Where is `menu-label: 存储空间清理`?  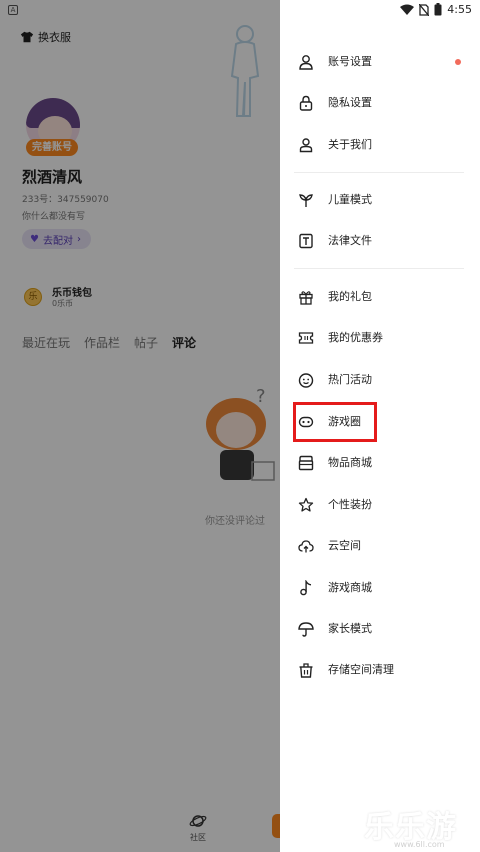
menu-label: 存储空间清理 is located at coordinates (361, 669).